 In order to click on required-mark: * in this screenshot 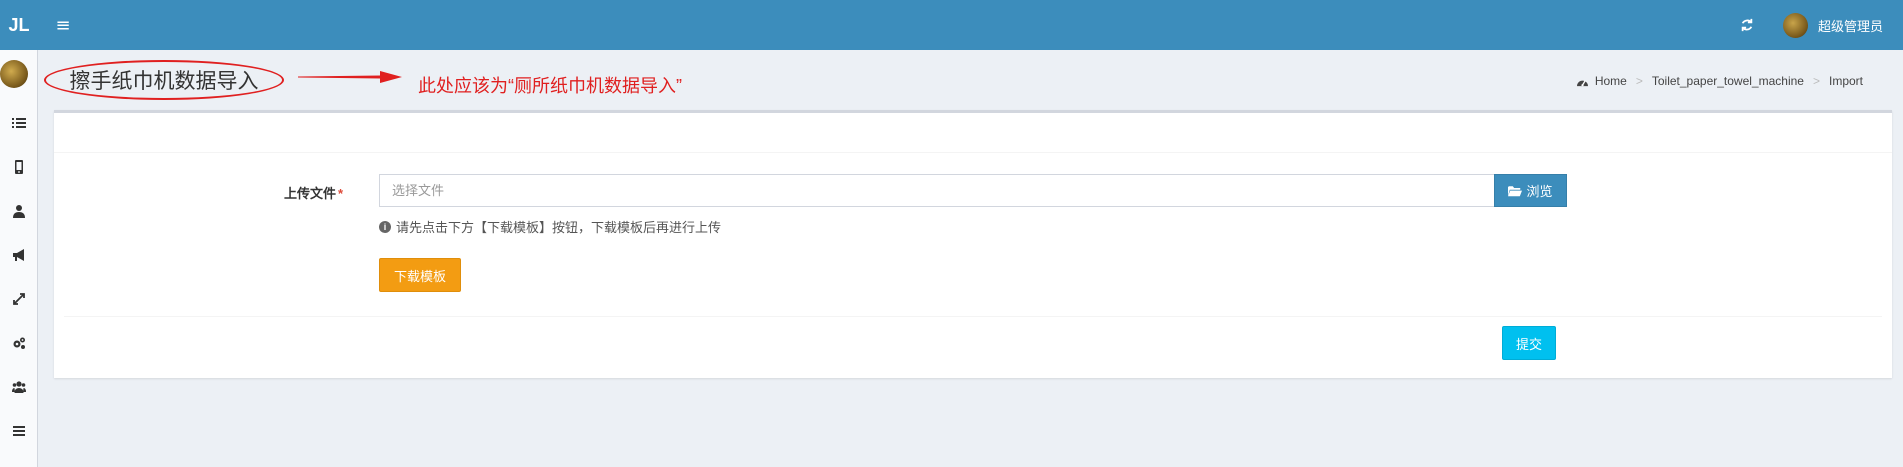, I will do `click(341, 193)`.